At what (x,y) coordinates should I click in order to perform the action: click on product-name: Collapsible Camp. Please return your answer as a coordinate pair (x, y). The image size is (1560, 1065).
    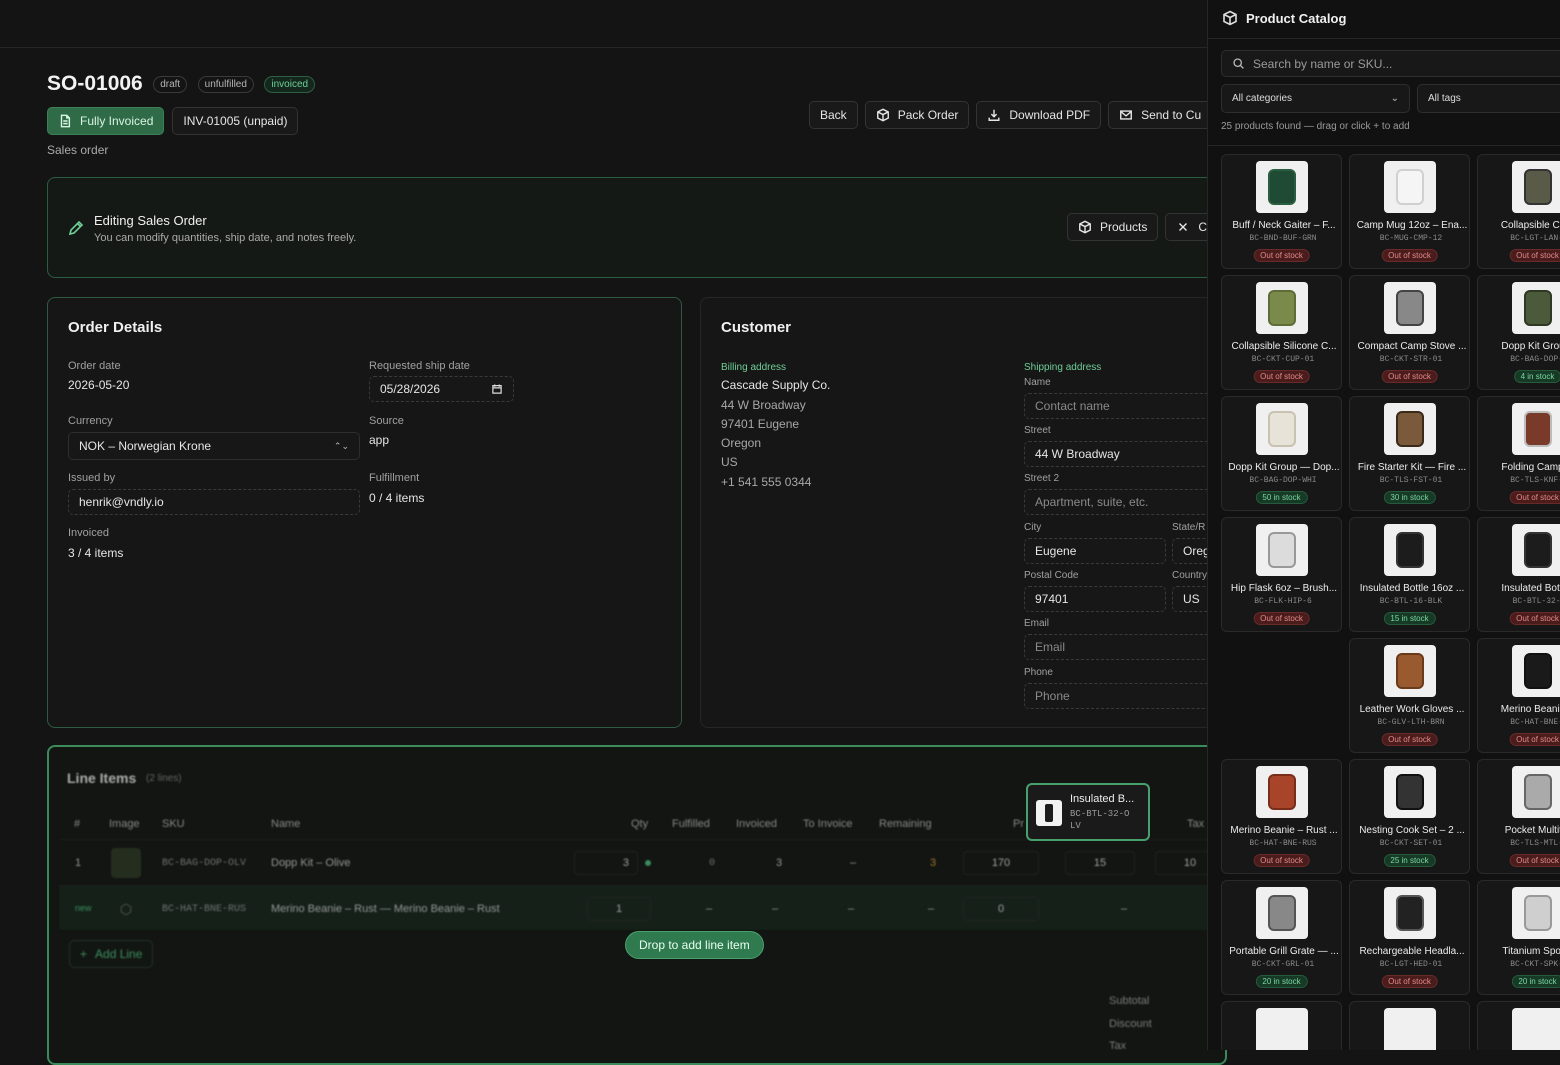
    Looking at the image, I should click on (1530, 225).